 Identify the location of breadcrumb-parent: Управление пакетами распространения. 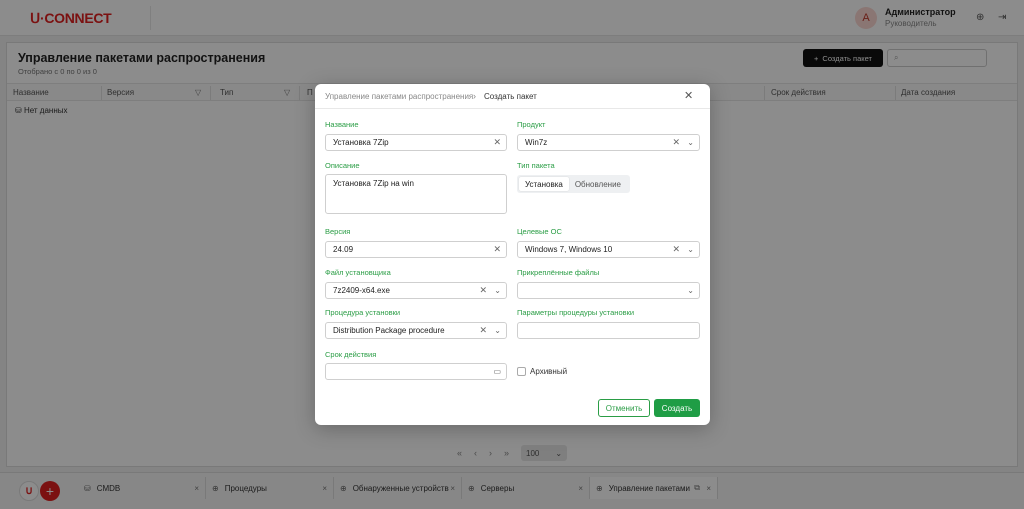
(399, 96).